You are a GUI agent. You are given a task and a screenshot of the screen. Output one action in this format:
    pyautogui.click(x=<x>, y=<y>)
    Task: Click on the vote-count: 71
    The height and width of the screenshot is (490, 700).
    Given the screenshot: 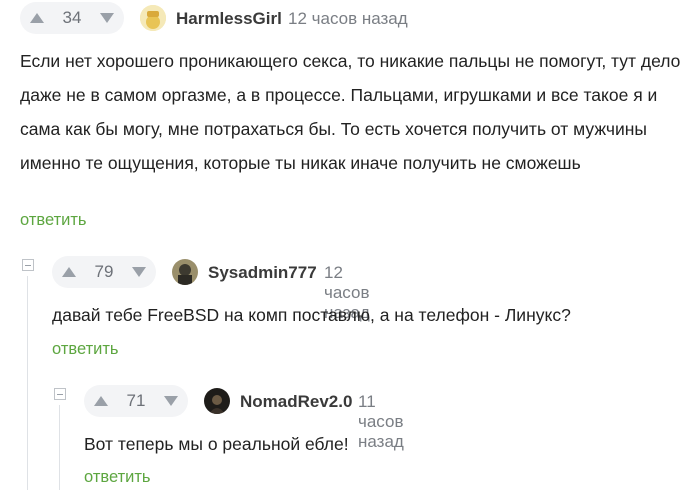 What is the action you would take?
    pyautogui.click(x=136, y=400)
    